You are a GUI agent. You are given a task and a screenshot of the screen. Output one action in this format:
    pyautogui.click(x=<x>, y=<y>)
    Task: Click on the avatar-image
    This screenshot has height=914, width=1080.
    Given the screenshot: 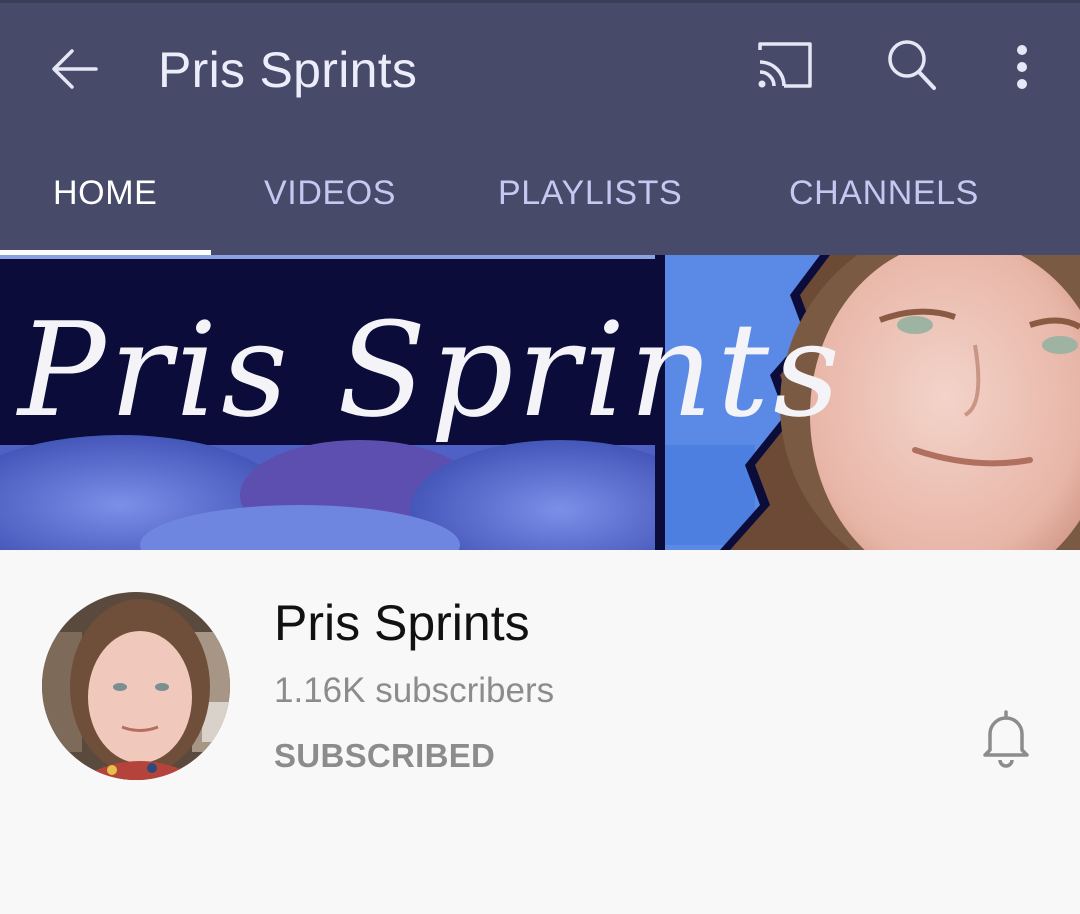 What is the action you would take?
    pyautogui.click(x=136, y=686)
    